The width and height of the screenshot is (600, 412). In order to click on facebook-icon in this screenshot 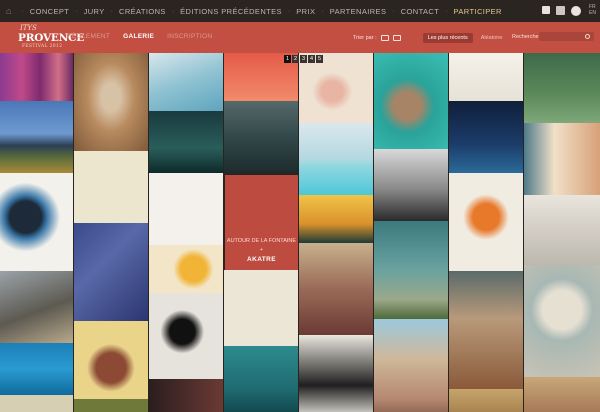, I will do `click(546, 10)`.